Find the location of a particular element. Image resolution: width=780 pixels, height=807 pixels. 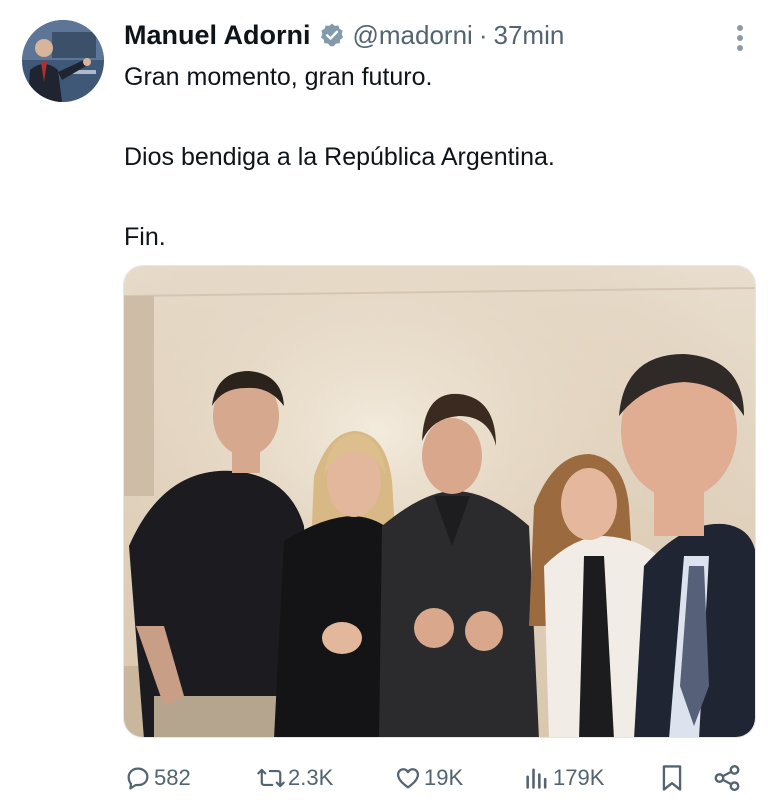

share-icon is located at coordinates (727, 778).